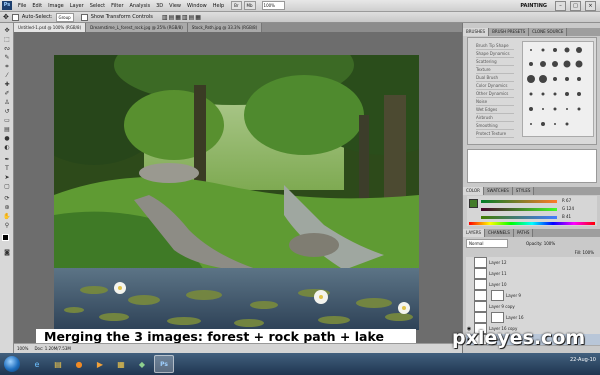  Describe the element at coordinates (7, 168) in the screenshot. I see `type-tool-icon: T` at that location.